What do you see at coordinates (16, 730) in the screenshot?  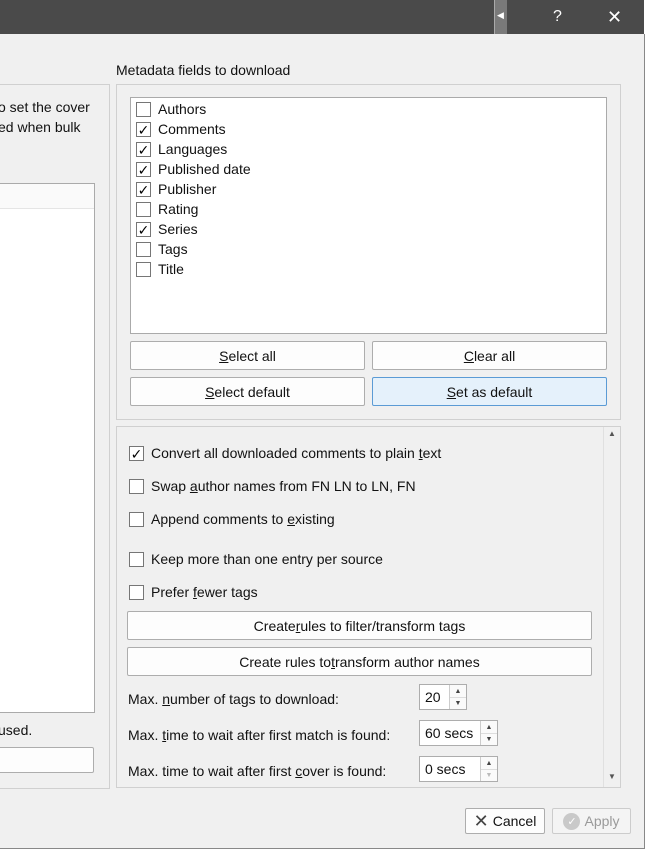 I see `left-bottom-text: used.` at bounding box center [16, 730].